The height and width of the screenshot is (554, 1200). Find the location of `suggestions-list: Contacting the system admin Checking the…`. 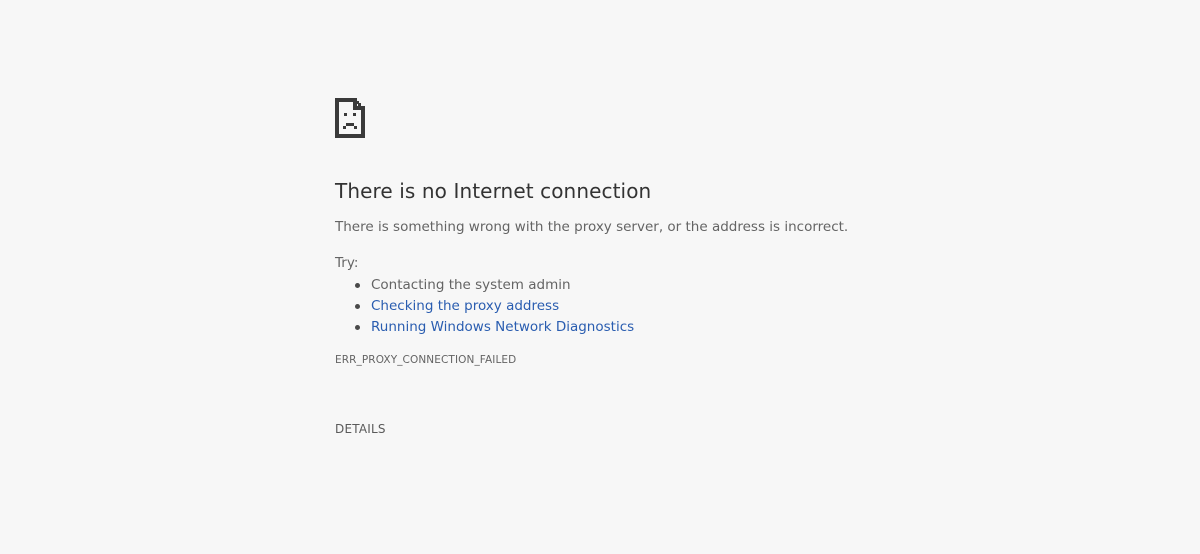

suggestions-list: Contacting the system admin Checking the… is located at coordinates (484, 306).